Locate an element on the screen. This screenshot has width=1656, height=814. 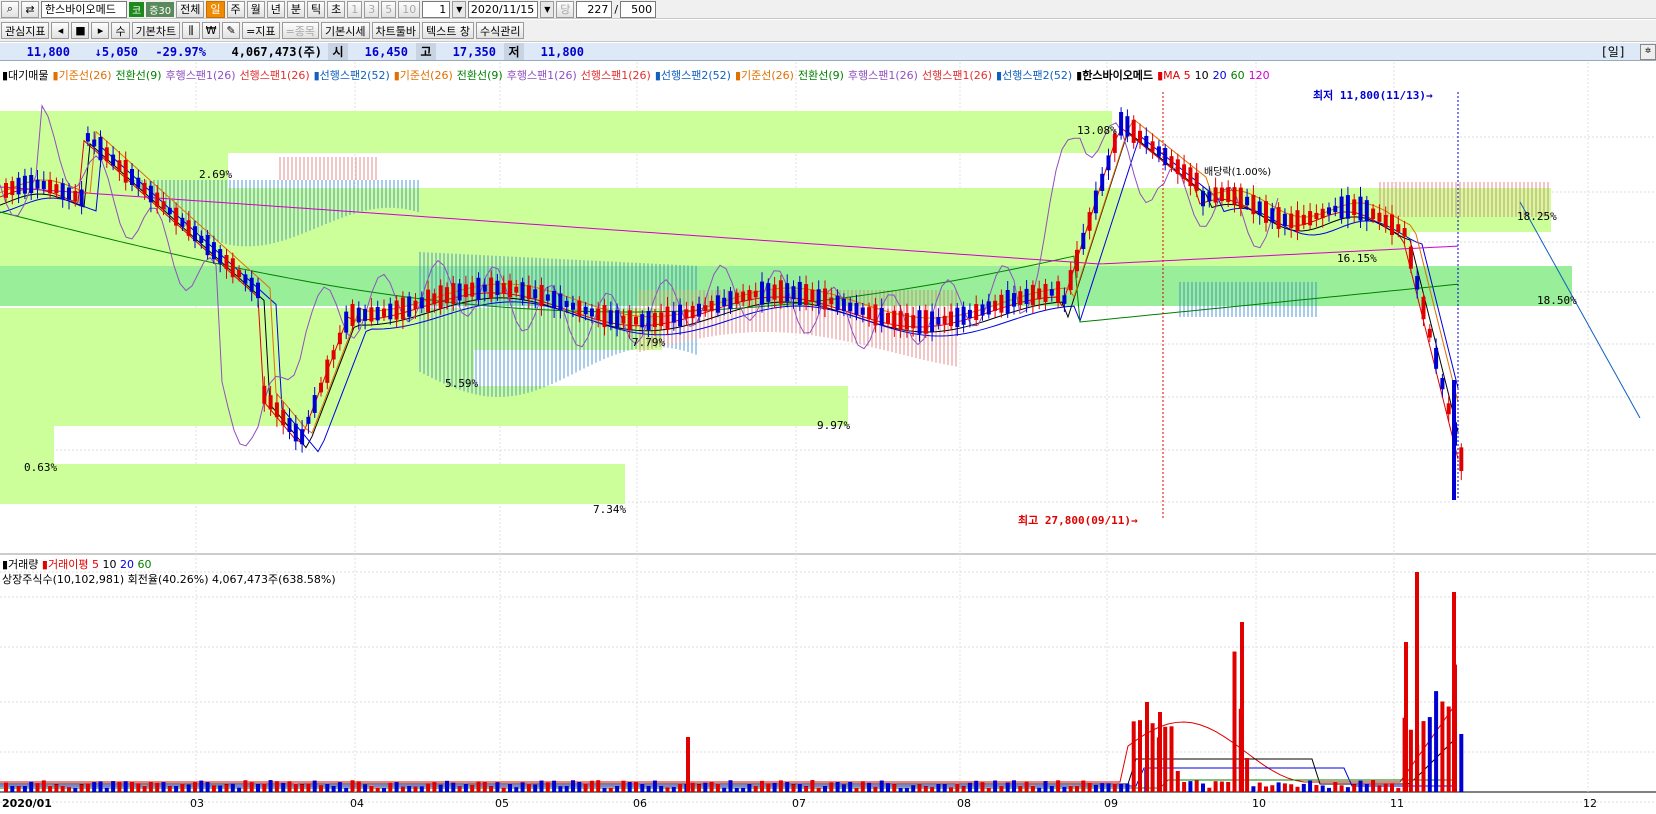
interval-10-button: 10 is located at coordinates (409, 9).